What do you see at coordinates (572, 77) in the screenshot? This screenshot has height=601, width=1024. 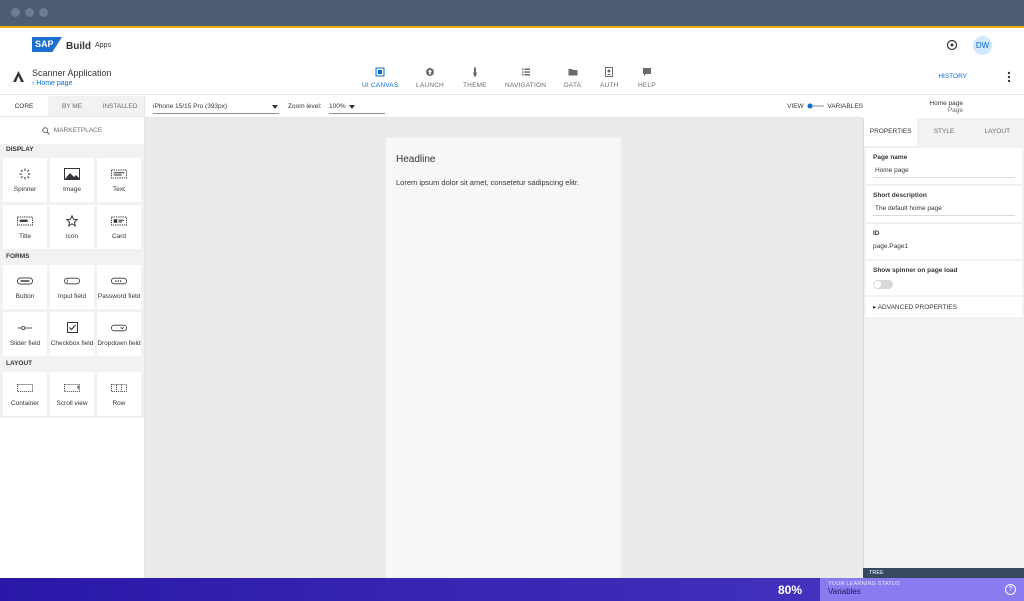 I see `tab-data: DATA` at bounding box center [572, 77].